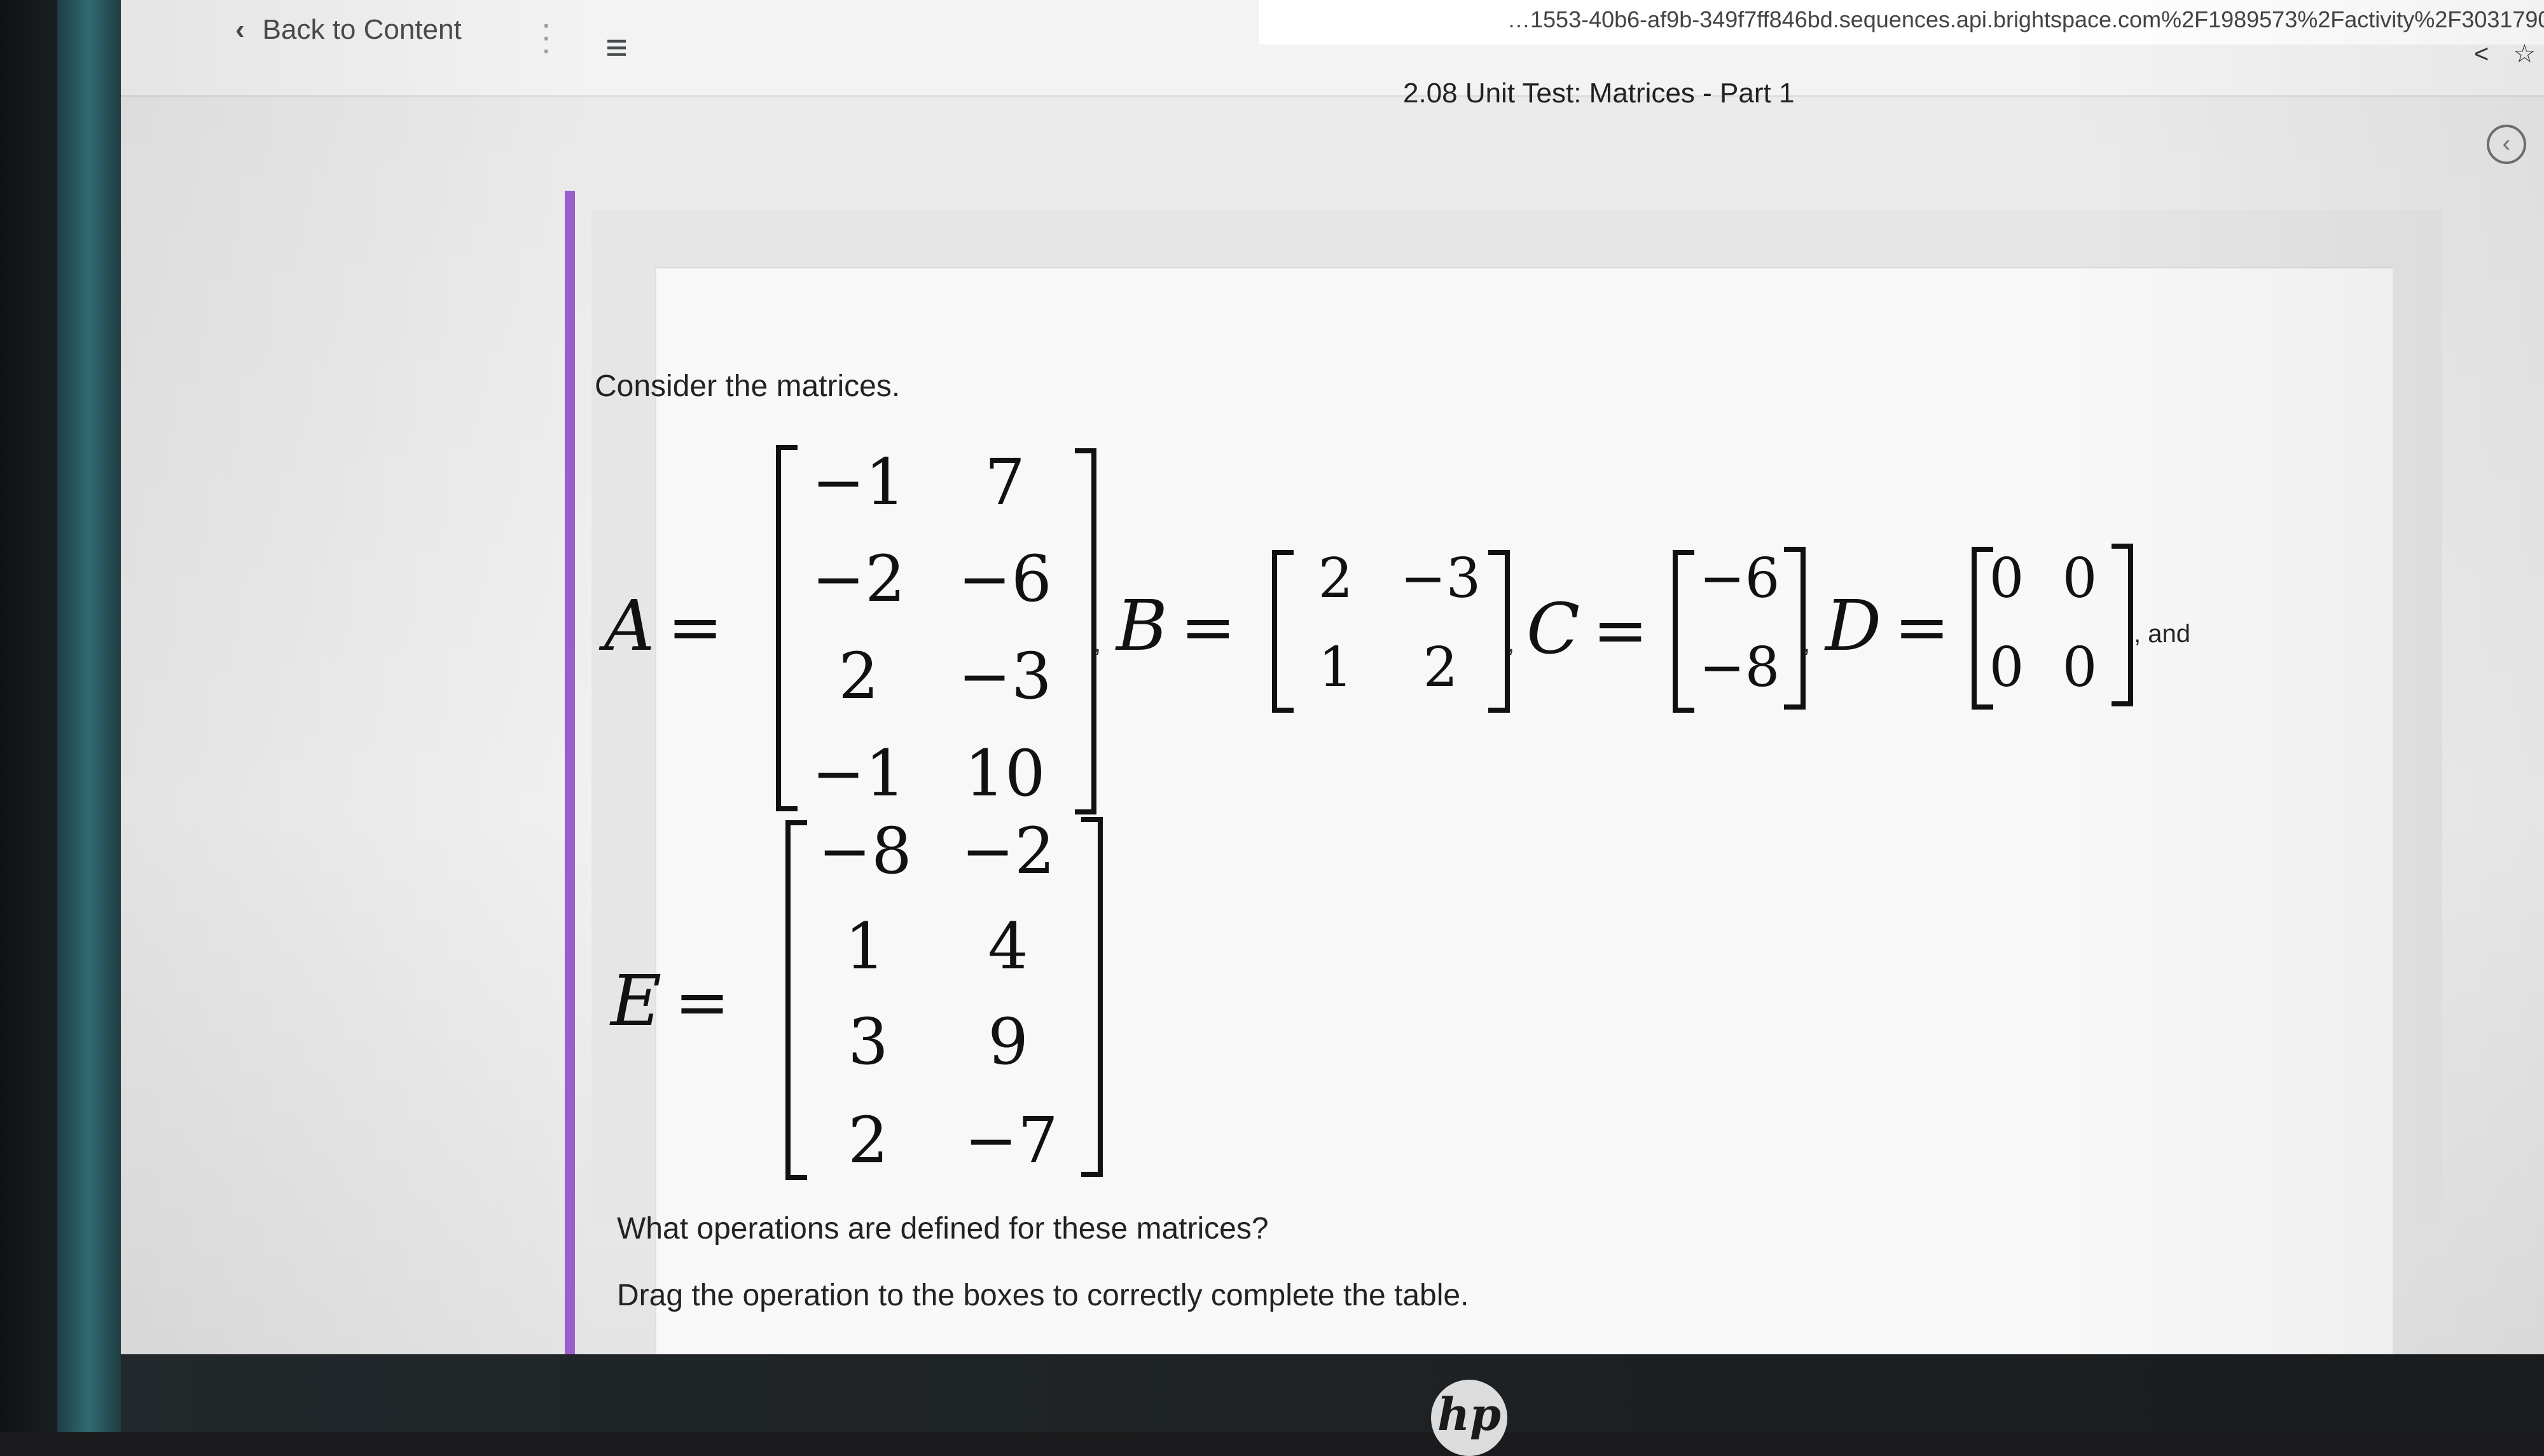 The width and height of the screenshot is (2544, 1456). I want to click on matrix-b-cell: −3, so click(1441, 578).